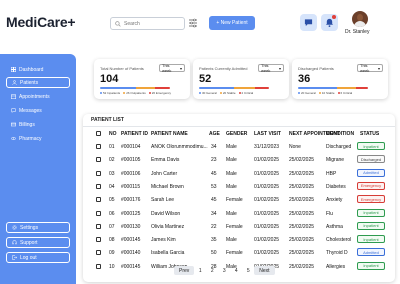  What do you see at coordinates (214, 240) in the screenshot?
I see `cell-age: 35` at bounding box center [214, 240].